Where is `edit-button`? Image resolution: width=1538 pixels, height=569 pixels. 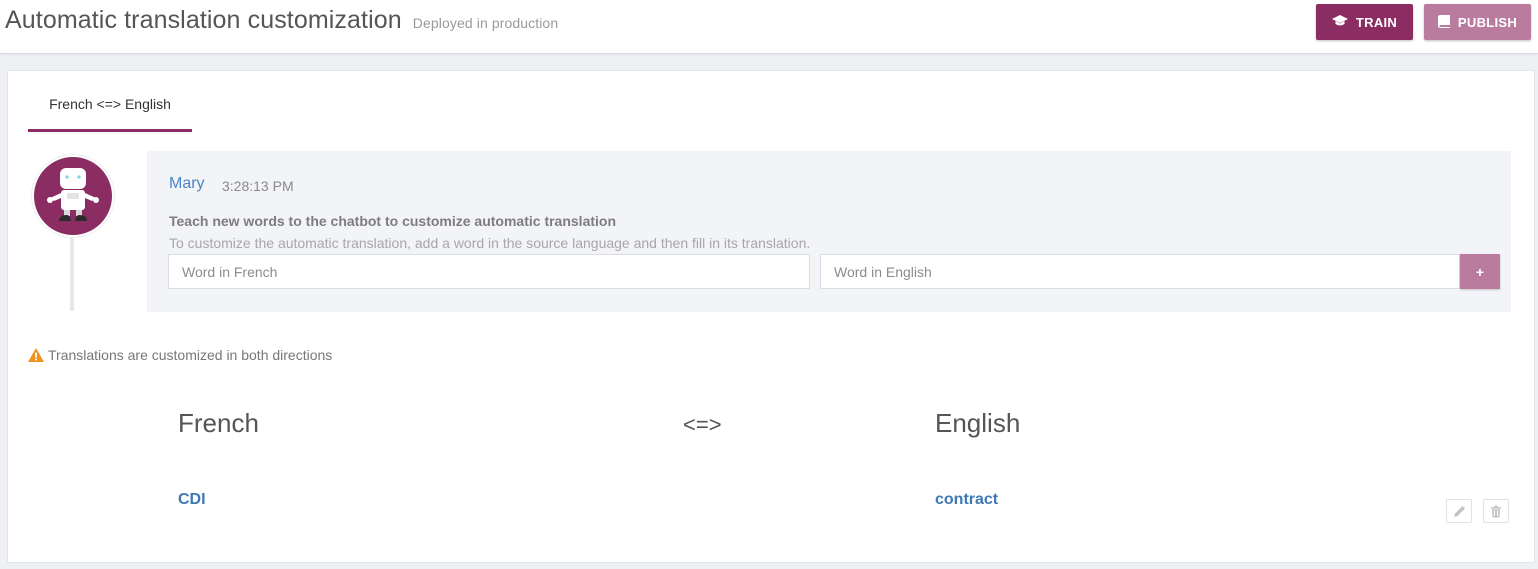 edit-button is located at coordinates (1459, 511).